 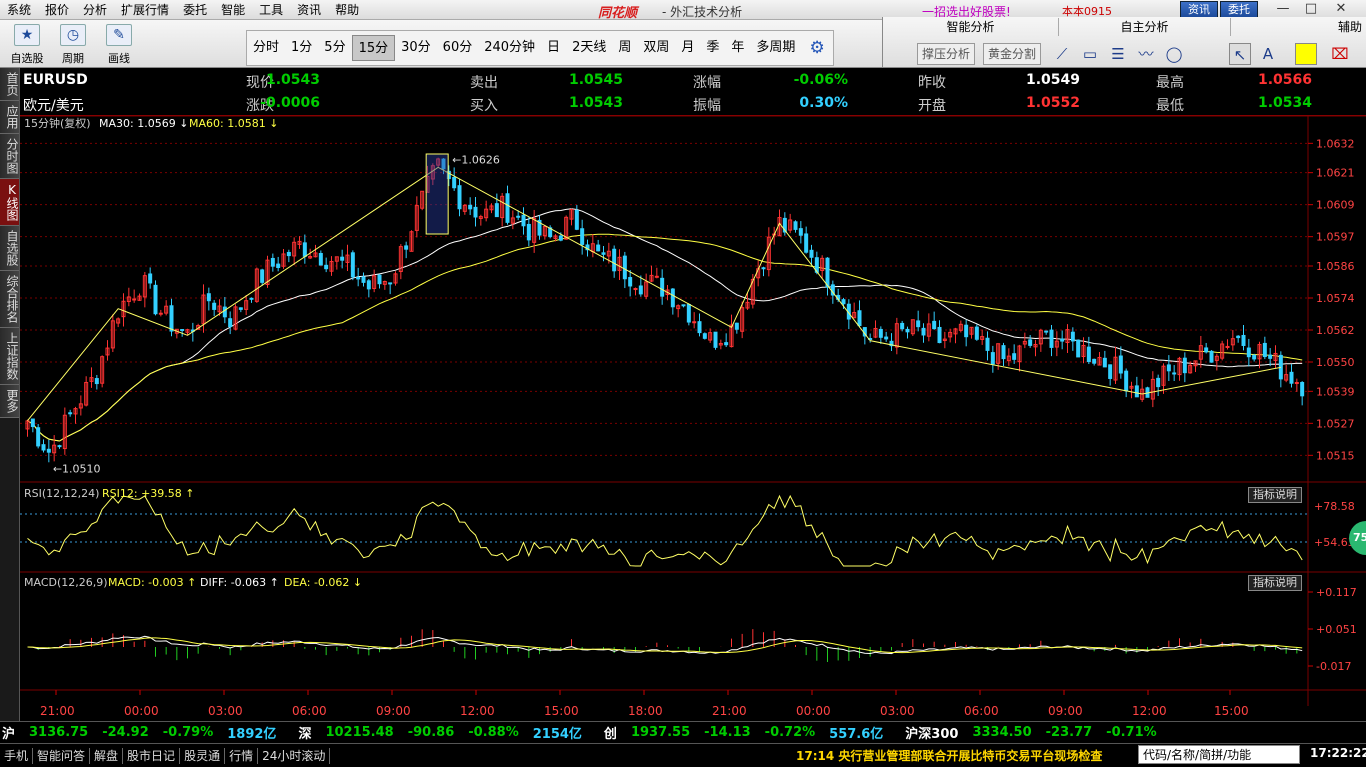 What do you see at coordinates (9, 401) in the screenshot?
I see `nav-item-7: 更多` at bounding box center [9, 401].